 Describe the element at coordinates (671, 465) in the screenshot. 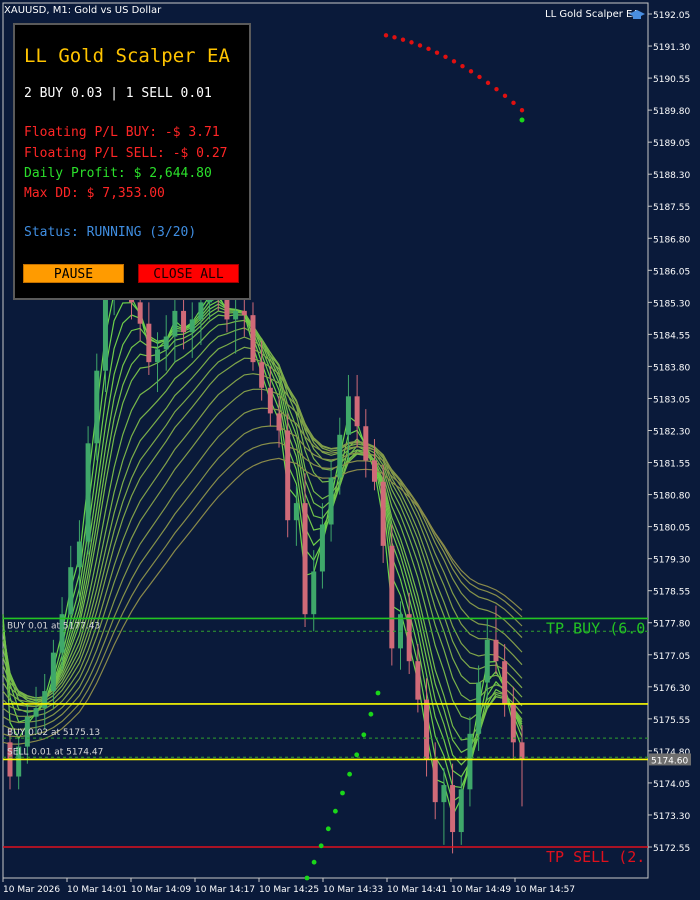

I see `price-tick-label: 5181.55` at that location.